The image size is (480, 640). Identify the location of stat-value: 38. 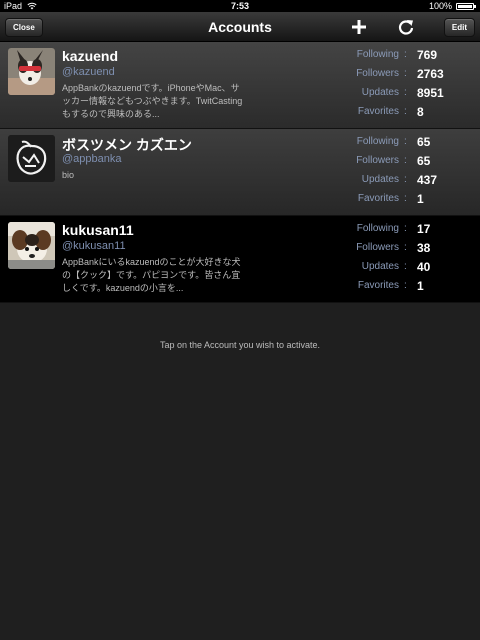
(424, 248).